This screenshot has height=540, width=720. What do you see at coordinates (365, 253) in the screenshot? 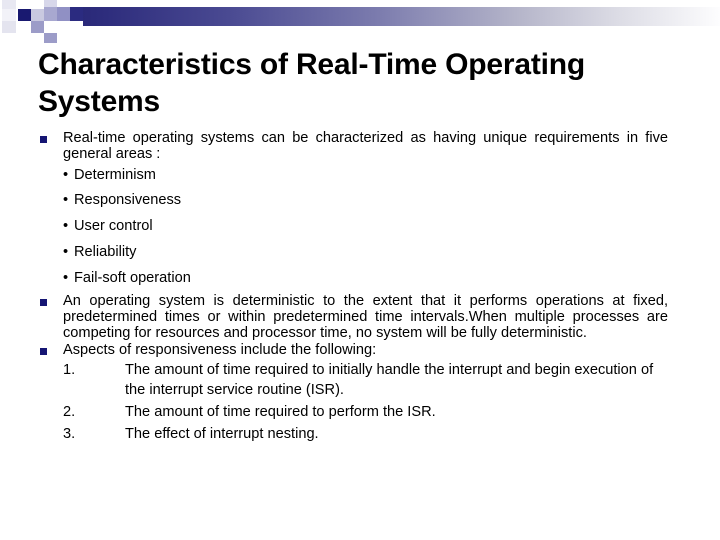
I see `sub-bullet-item: • Reliability` at bounding box center [365, 253].